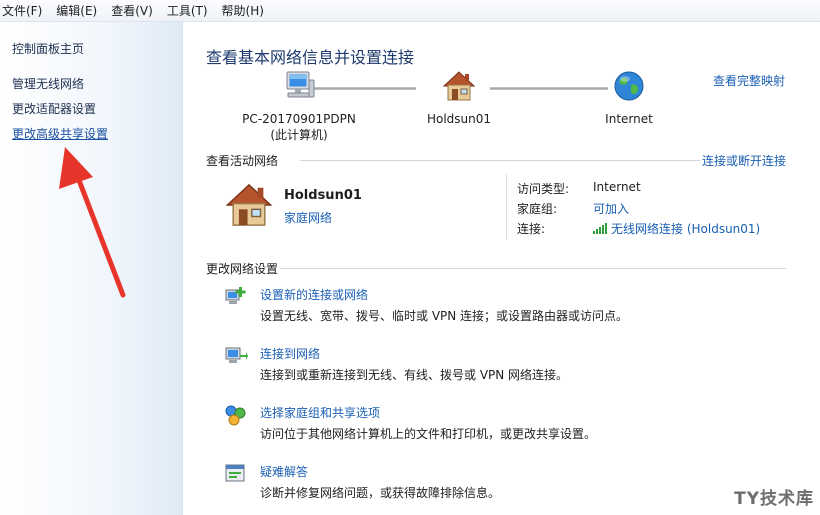 Image resolution: width=820 pixels, height=515 pixels. What do you see at coordinates (314, 294) in the screenshot?
I see `setup-connection-link: 设置新的连接或网络` at bounding box center [314, 294].